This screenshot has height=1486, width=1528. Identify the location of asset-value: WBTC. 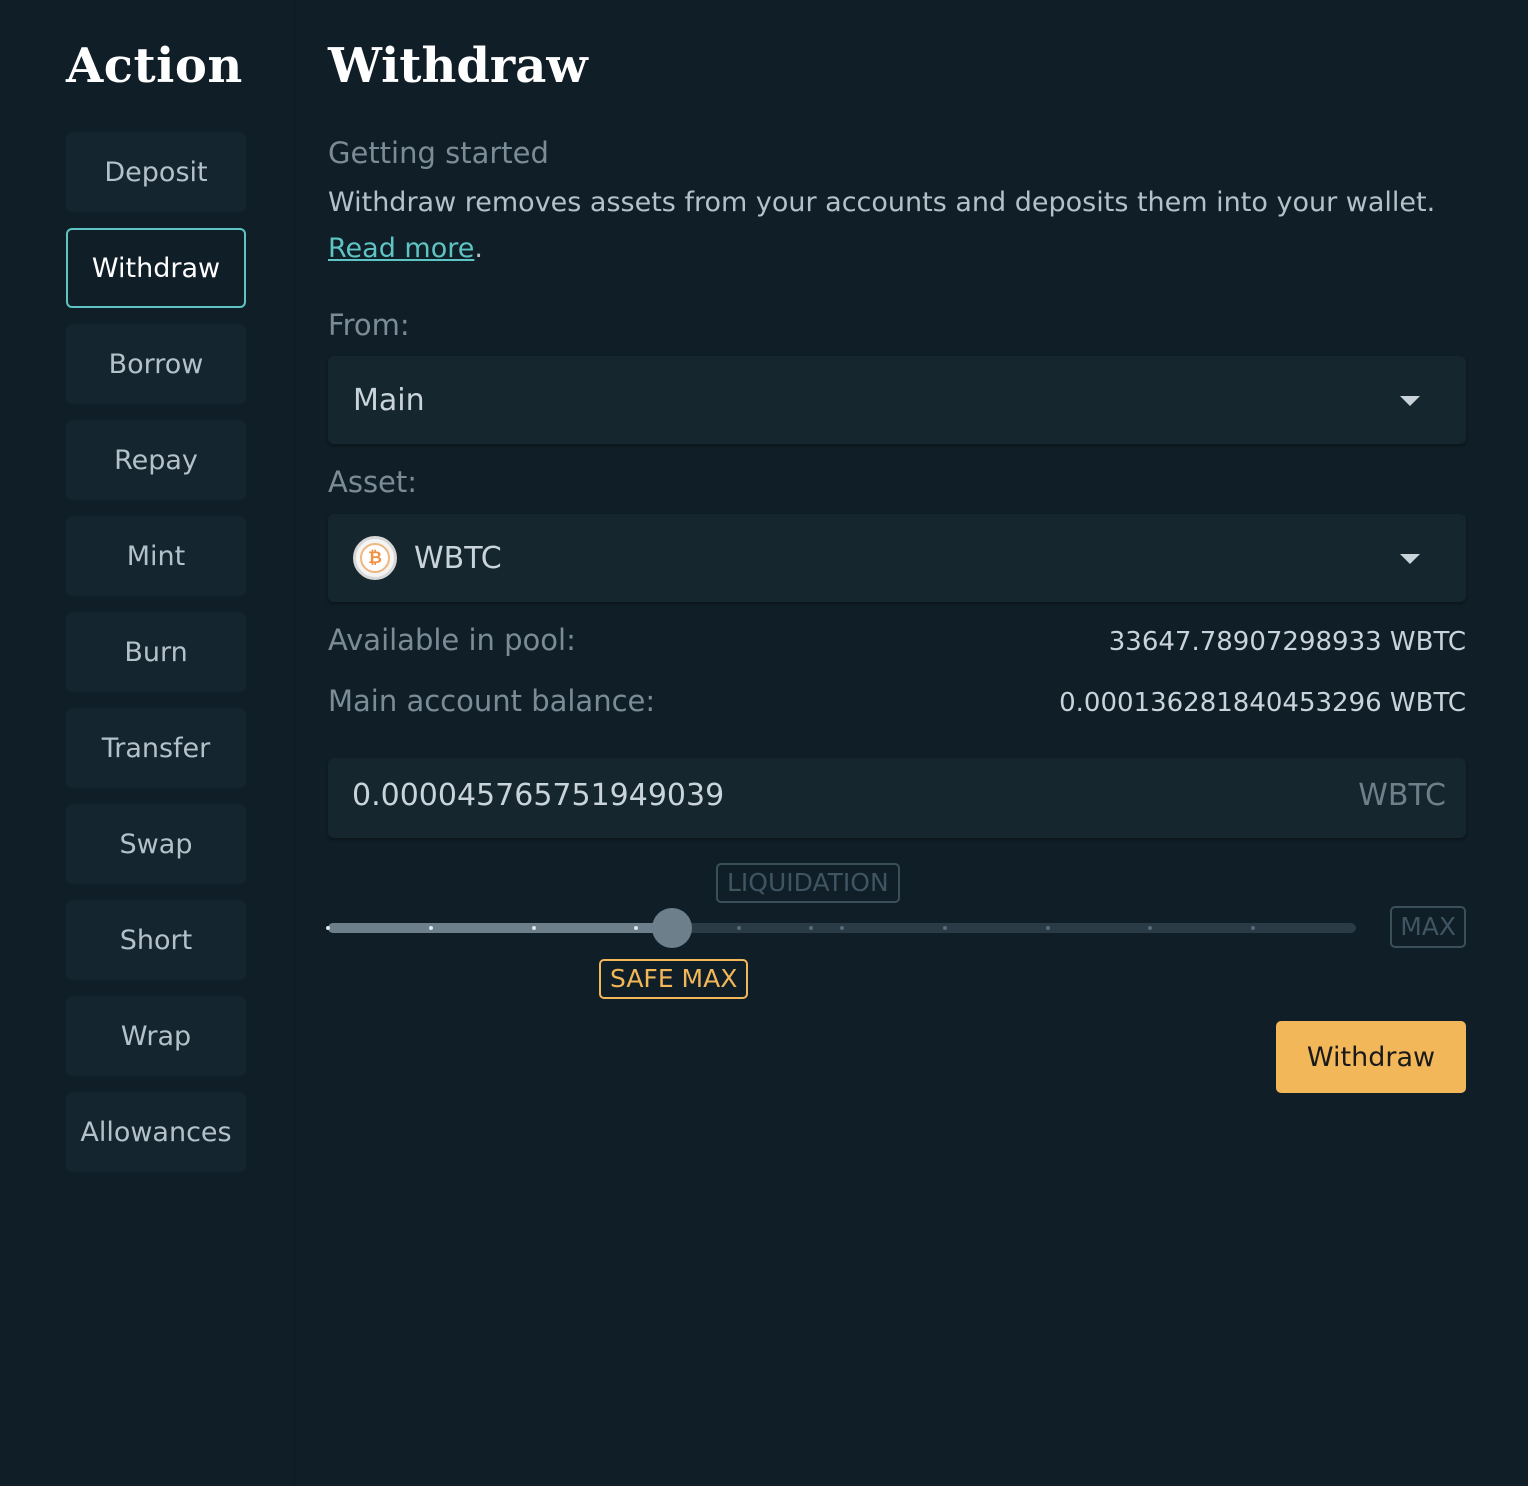
(458, 558).